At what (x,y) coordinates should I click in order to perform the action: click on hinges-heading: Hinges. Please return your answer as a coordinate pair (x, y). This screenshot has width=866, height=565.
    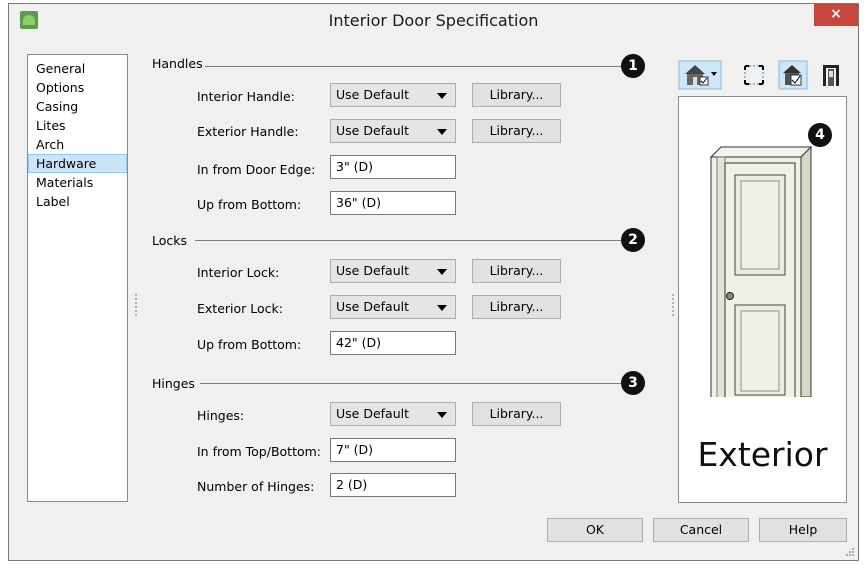
    Looking at the image, I should click on (173, 383).